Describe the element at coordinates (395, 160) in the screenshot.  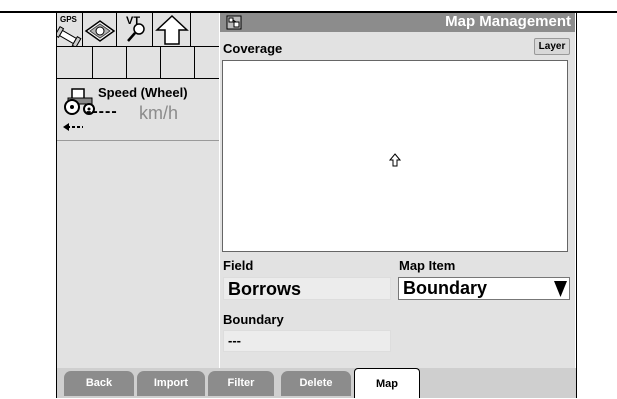
I see `position-arrow-icon` at that location.